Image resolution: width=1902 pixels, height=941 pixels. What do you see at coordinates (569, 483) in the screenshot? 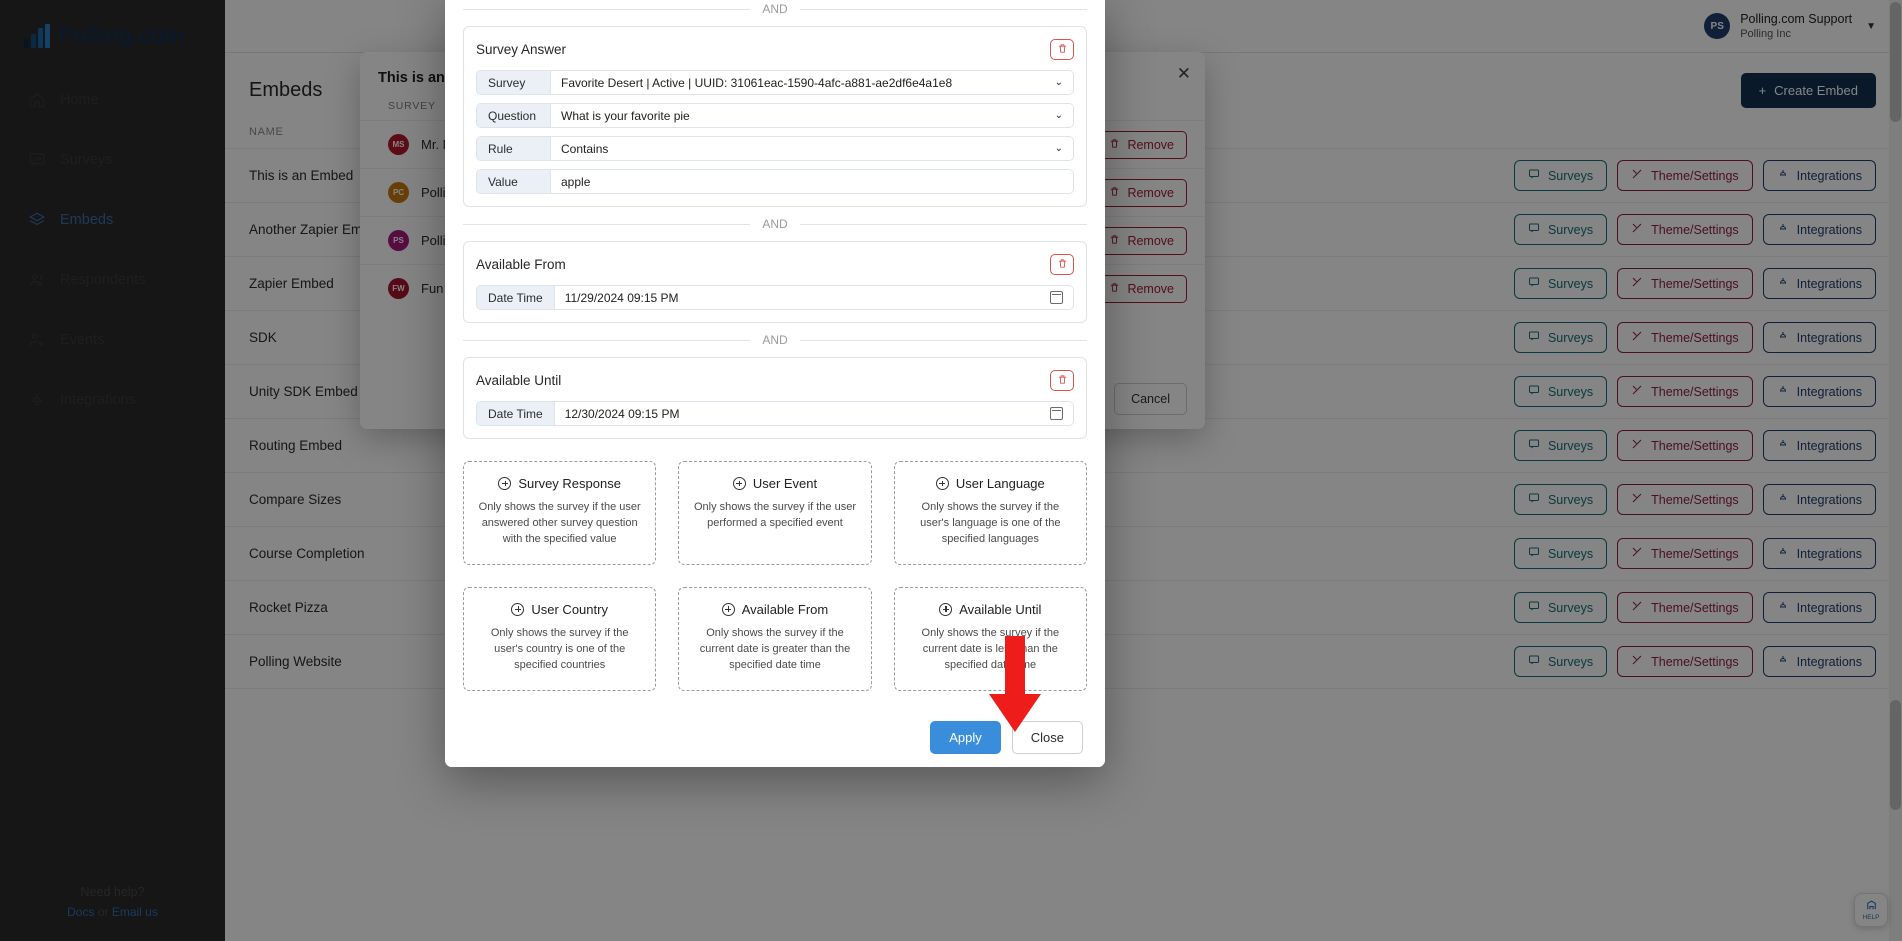
I see `option-title: Survey Response` at bounding box center [569, 483].